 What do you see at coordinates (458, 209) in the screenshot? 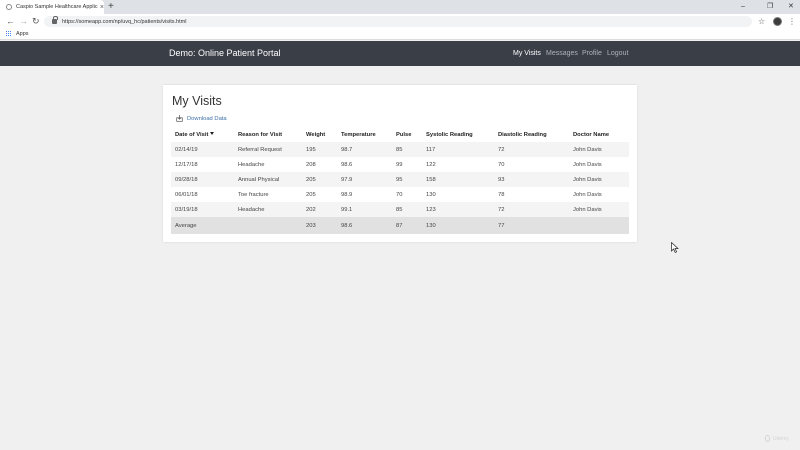
I see `cell-systolic: 123` at bounding box center [458, 209].